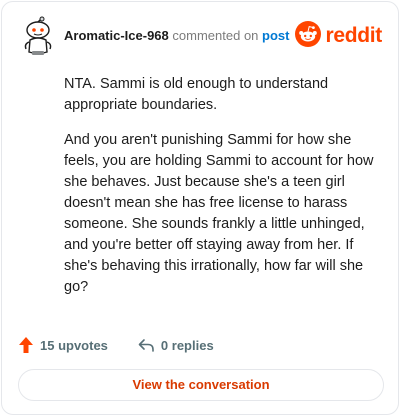 This screenshot has width=400, height=416. I want to click on reply-arrow-icon, so click(146, 345).